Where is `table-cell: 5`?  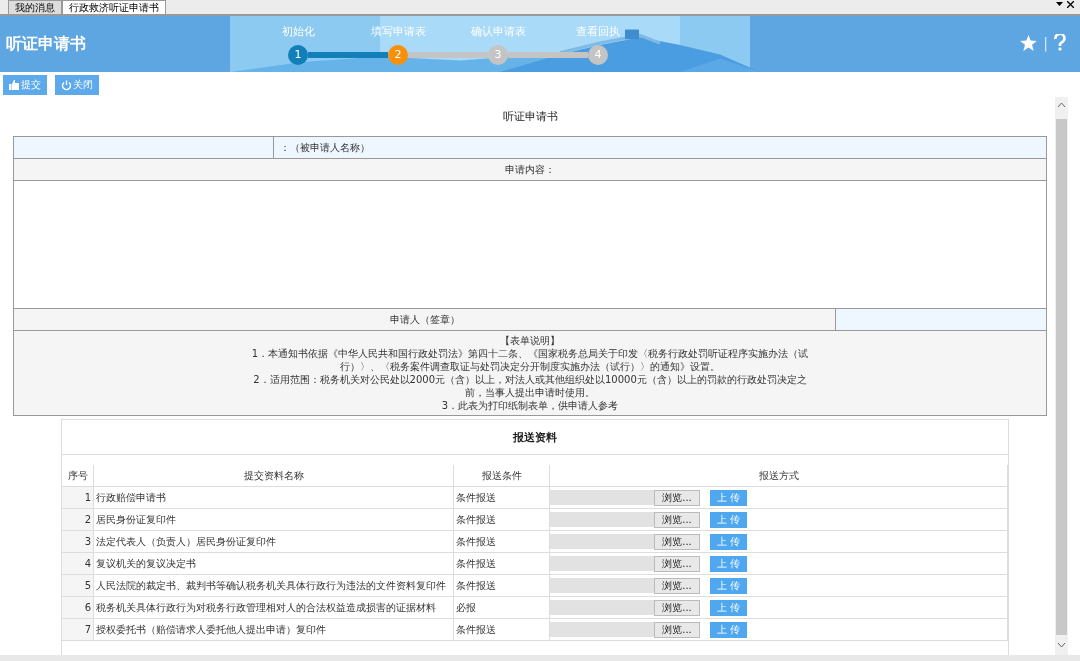
table-cell: 5 is located at coordinates (78, 586).